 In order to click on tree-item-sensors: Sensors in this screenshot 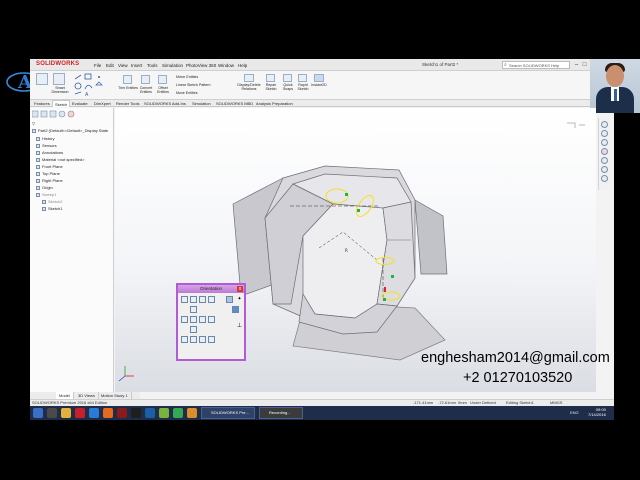, I will do `click(46, 145)`.